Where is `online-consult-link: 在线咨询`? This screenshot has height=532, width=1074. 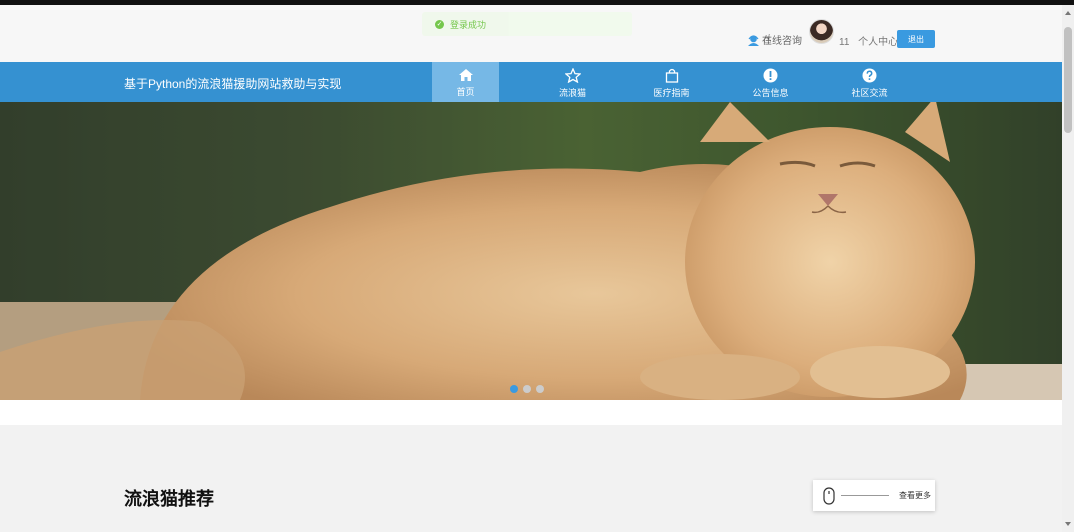 online-consult-link: 在线咨询 is located at coordinates (774, 39).